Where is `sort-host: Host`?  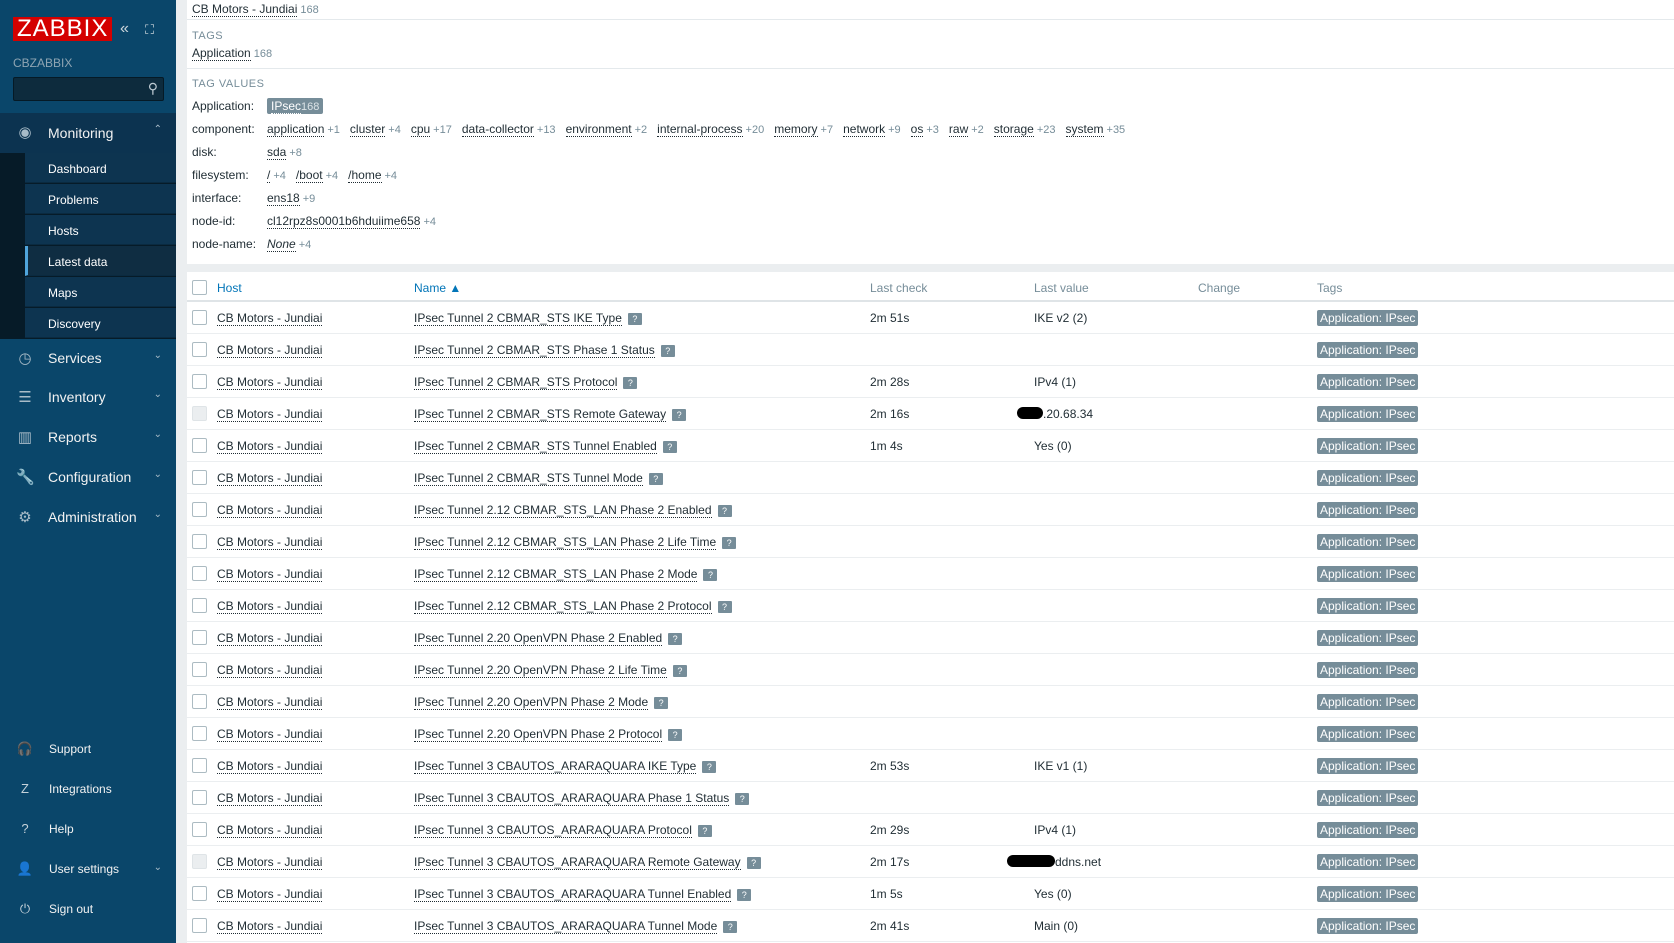 sort-host: Host is located at coordinates (229, 288).